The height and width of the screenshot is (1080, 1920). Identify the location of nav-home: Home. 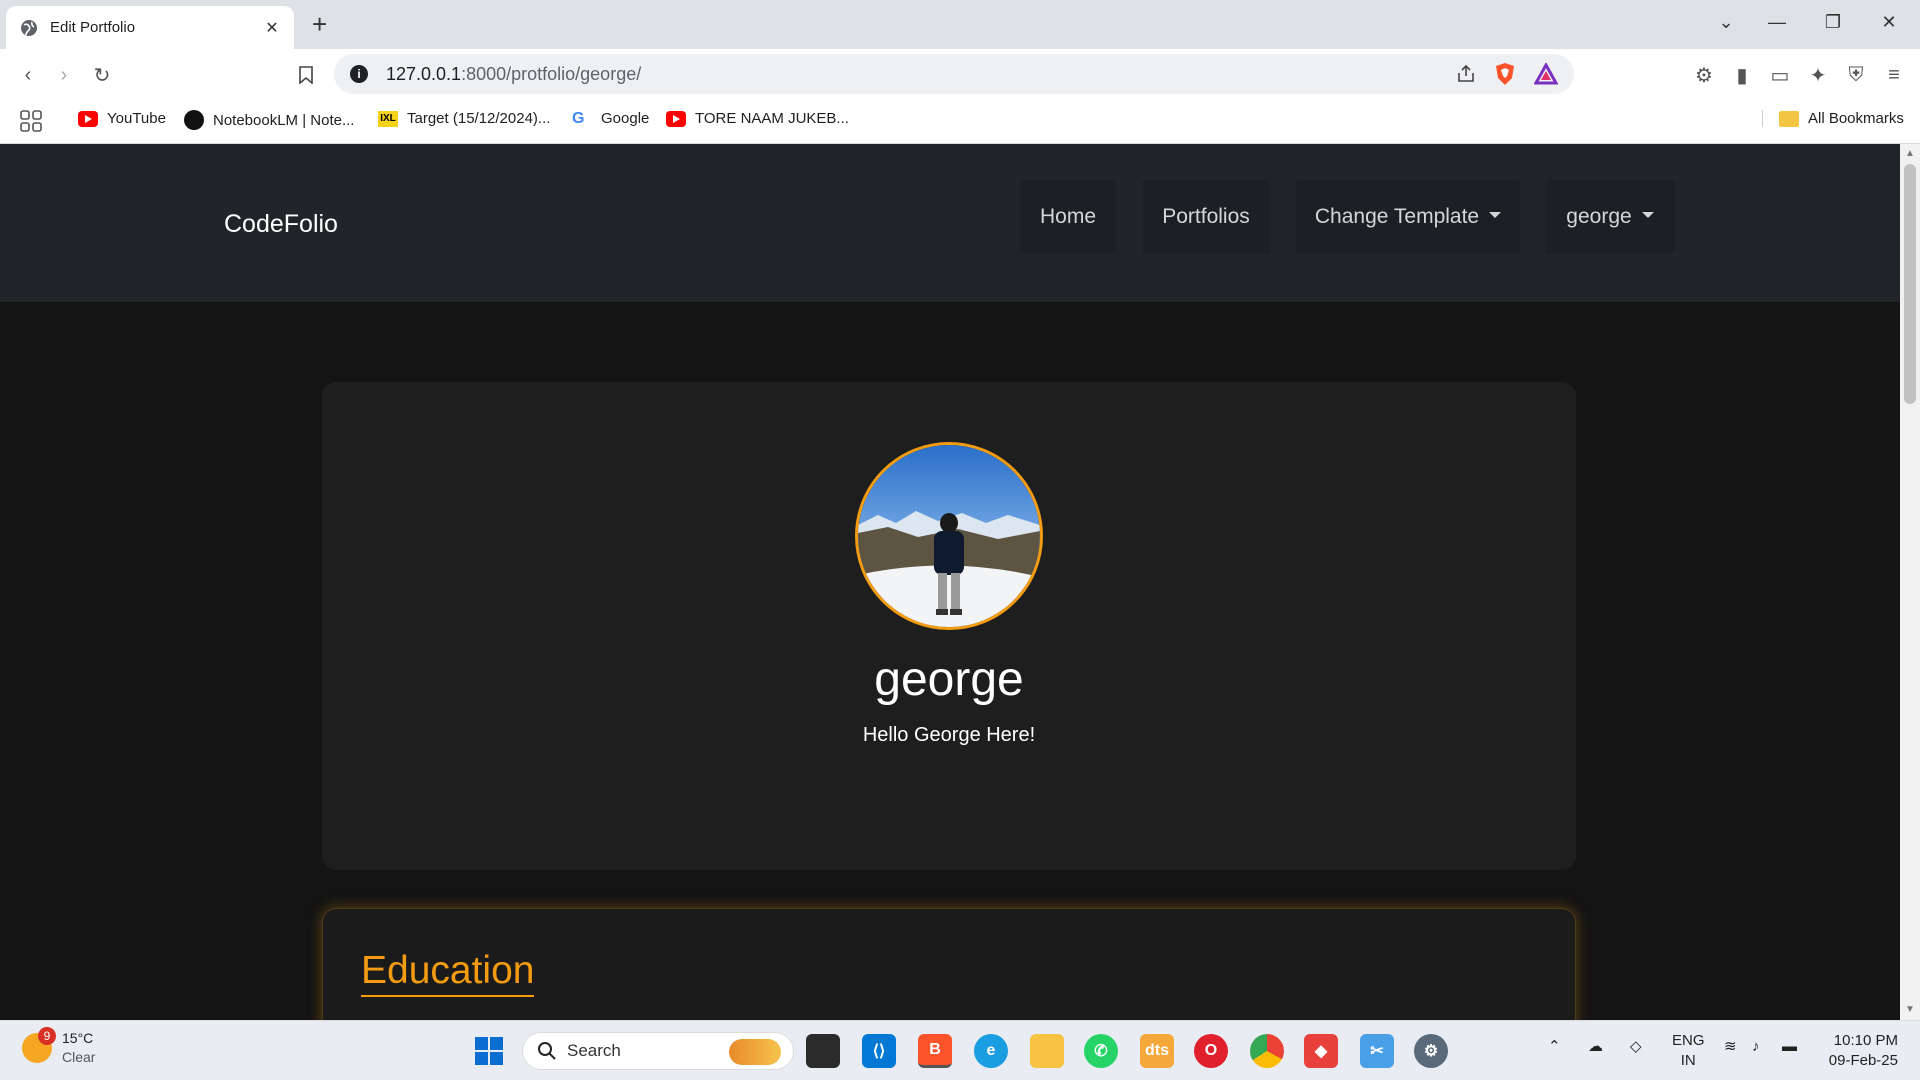
(1068, 217).